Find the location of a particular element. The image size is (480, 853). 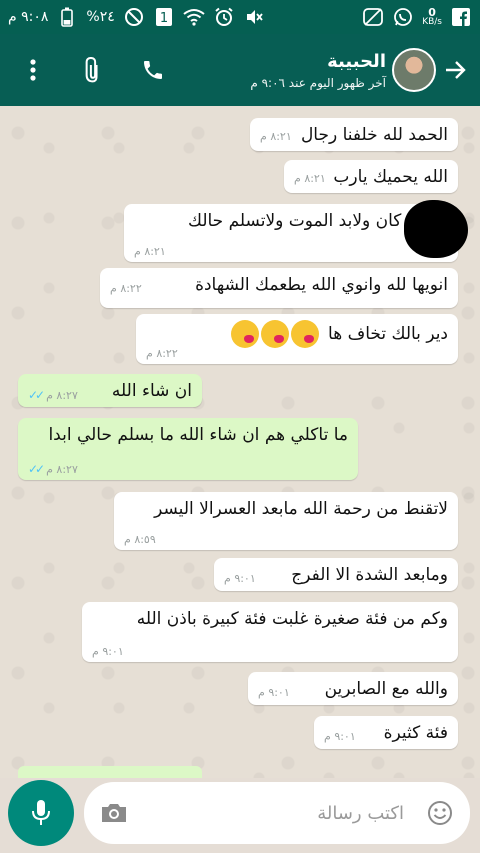

network-speed: 0 KB/s is located at coordinates (432, 17).